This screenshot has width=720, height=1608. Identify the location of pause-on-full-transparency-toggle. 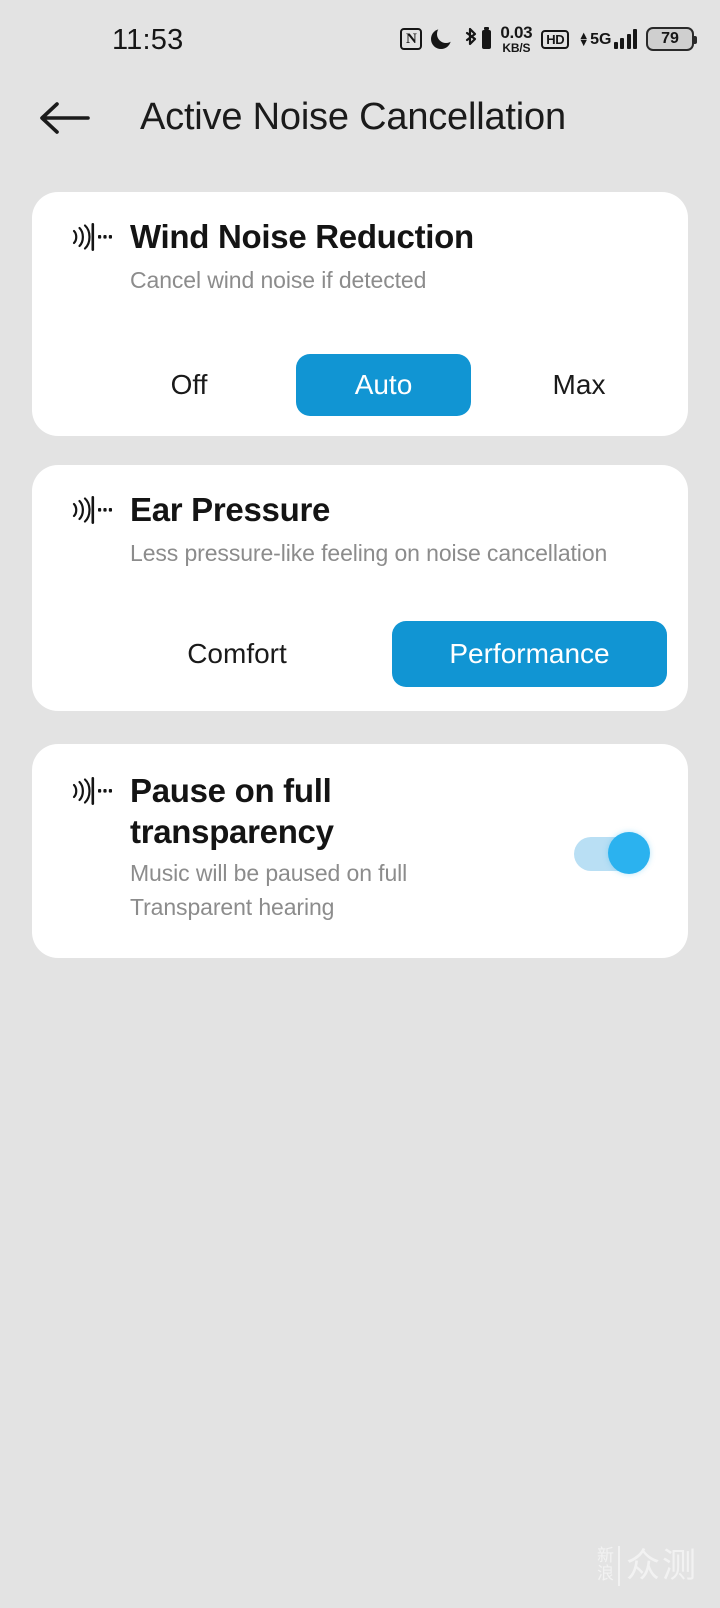
(612, 853).